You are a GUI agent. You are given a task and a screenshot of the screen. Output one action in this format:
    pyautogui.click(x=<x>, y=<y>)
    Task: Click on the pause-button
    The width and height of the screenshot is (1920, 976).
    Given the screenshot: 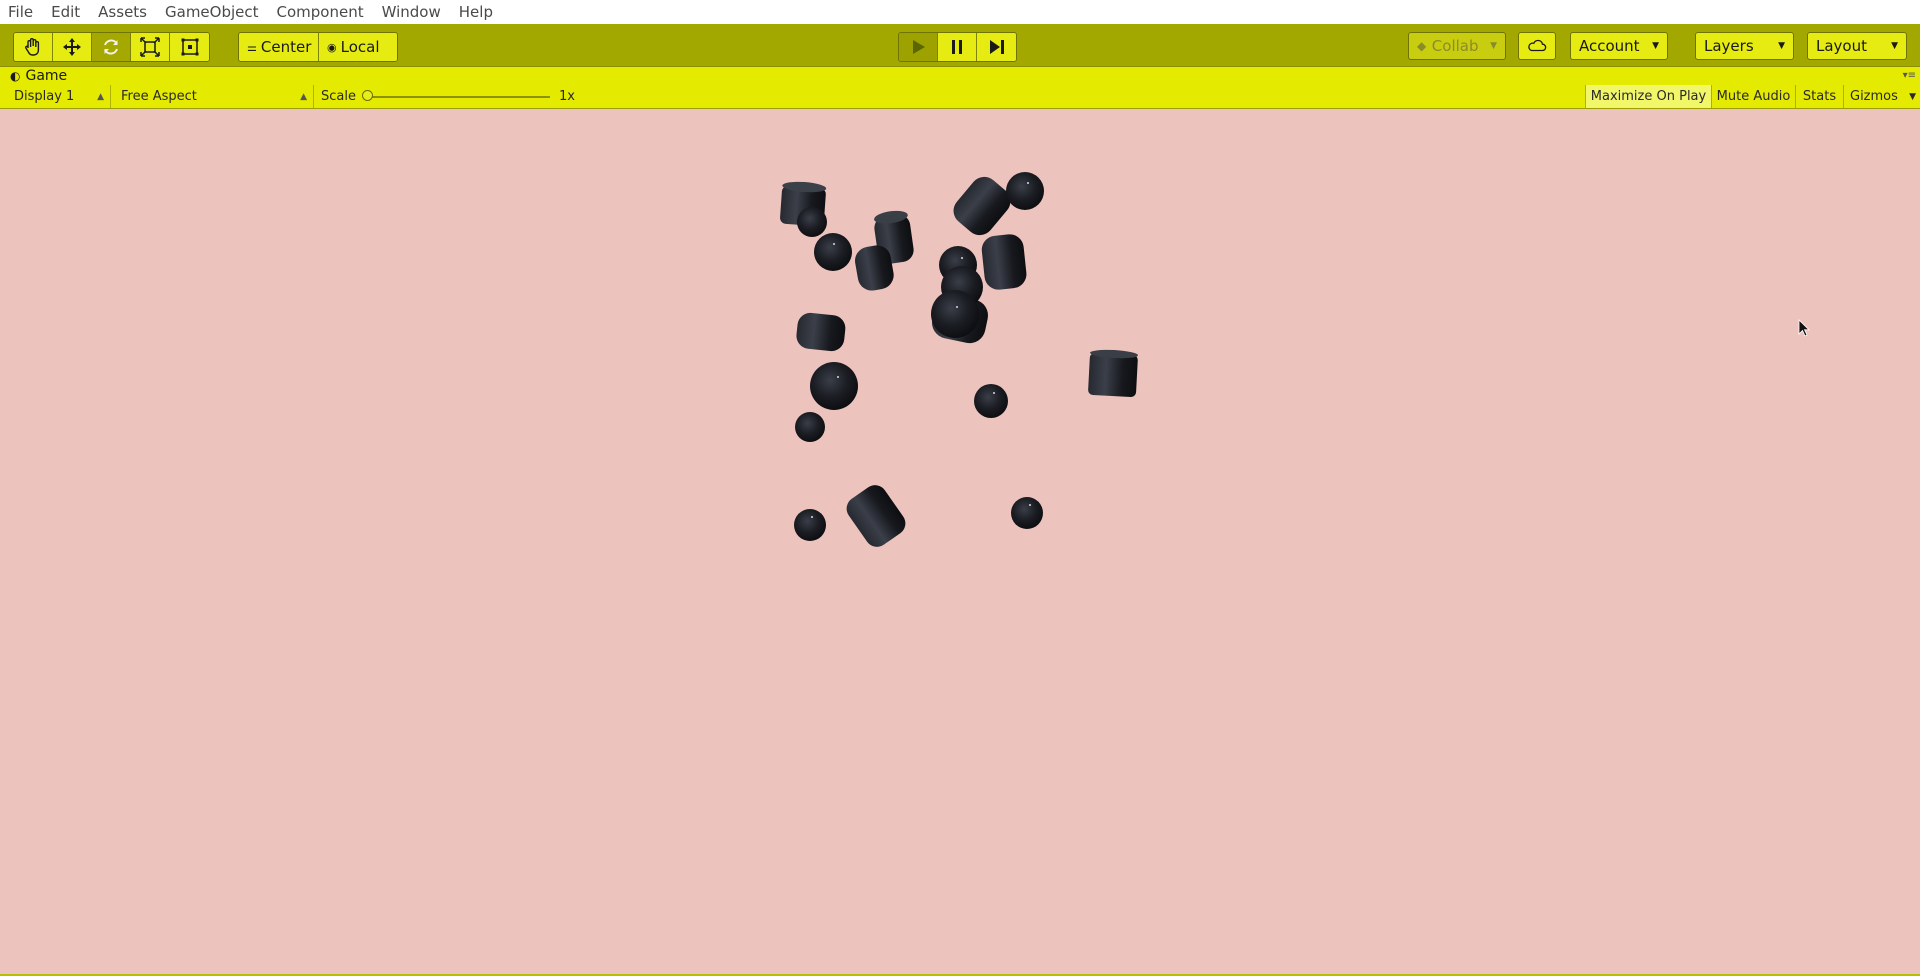 What is the action you would take?
    pyautogui.click(x=957, y=47)
    